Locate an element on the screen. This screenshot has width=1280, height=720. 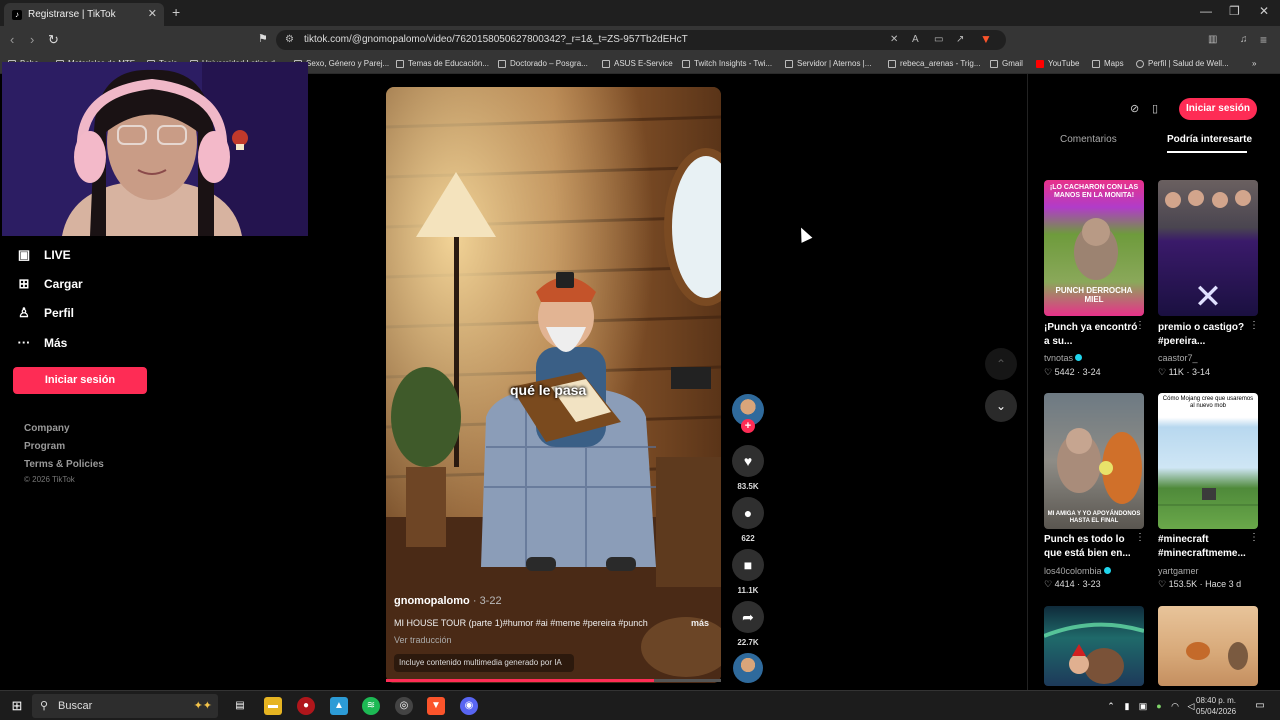
footer-link-program: Program is located at coordinates (44, 446).